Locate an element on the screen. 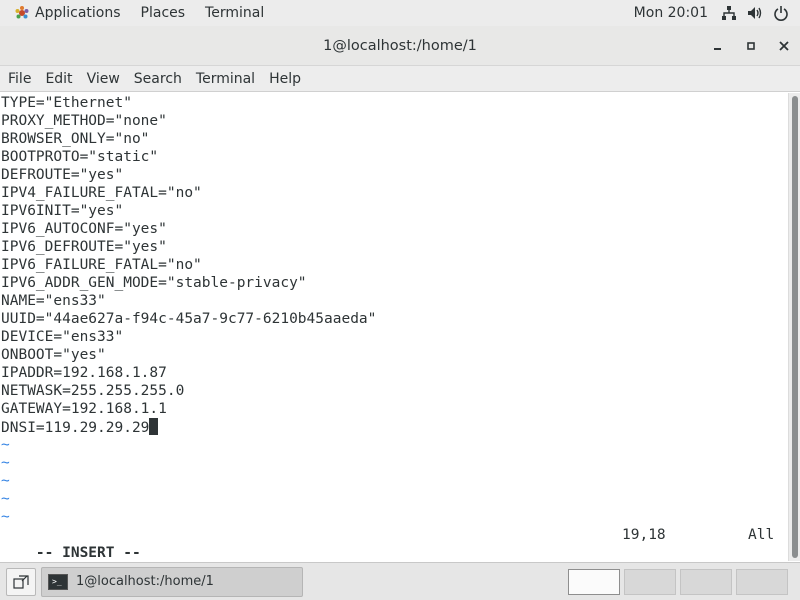 Image resolution: width=800 pixels, height=600 pixels. editor-line: IPADDR=192.168.1.87 is located at coordinates (84, 373).